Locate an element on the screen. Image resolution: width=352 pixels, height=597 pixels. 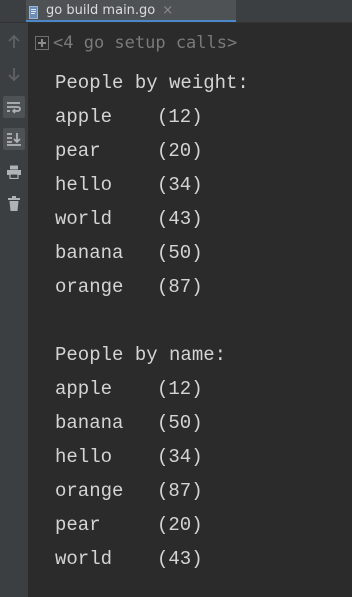
folded-setup-calls-label: <4 go setup calls> is located at coordinates (145, 43).